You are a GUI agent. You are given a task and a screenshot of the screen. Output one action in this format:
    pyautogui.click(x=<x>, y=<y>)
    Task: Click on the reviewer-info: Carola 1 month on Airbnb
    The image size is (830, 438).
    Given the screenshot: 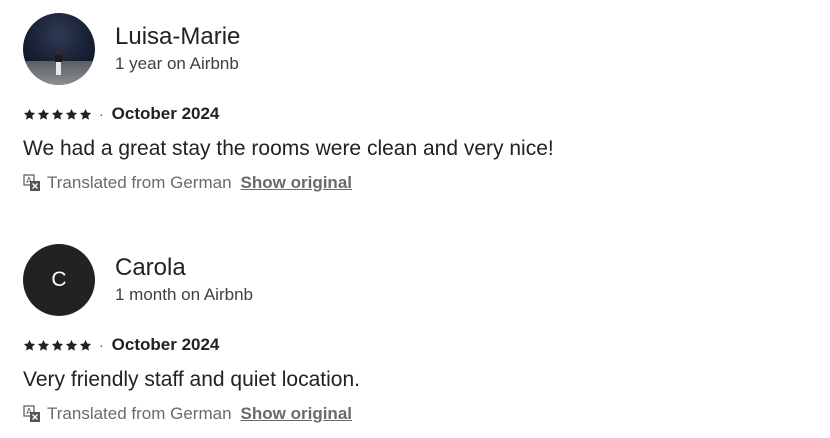 What is the action you would take?
    pyautogui.click(x=184, y=280)
    